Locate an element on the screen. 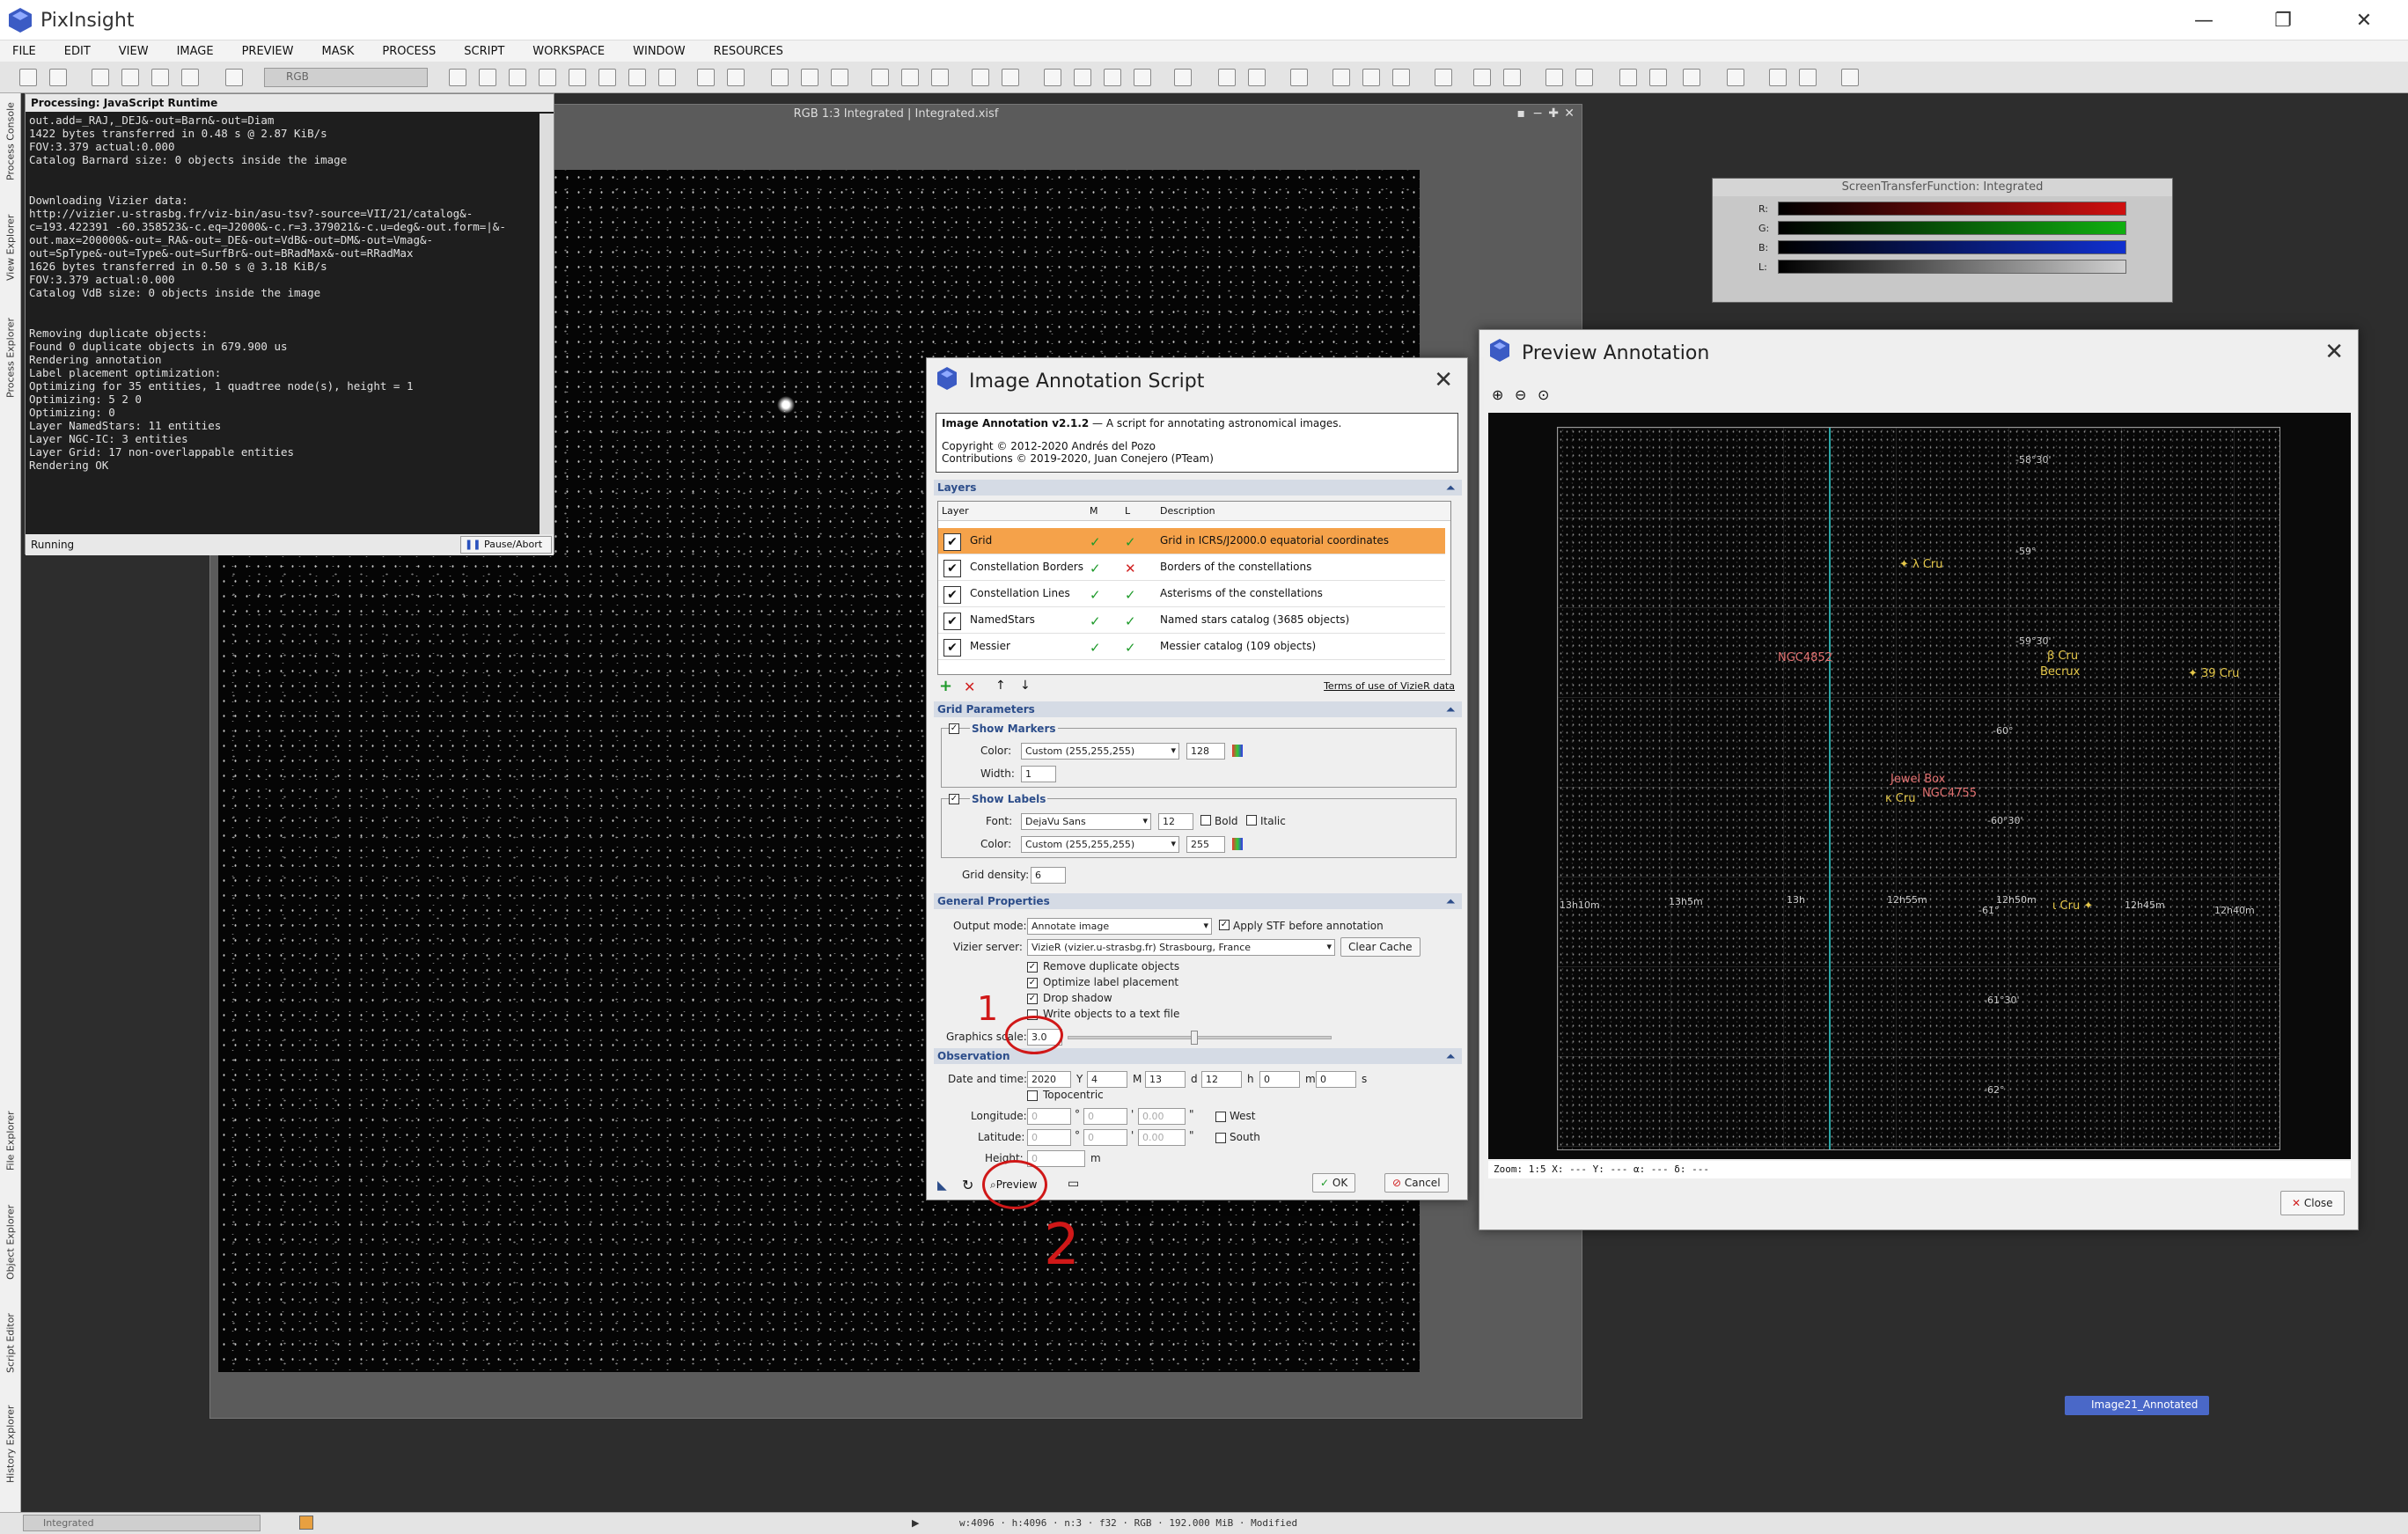 The image size is (2408, 1534). month-field: 4 is located at coordinates (1107, 1079).